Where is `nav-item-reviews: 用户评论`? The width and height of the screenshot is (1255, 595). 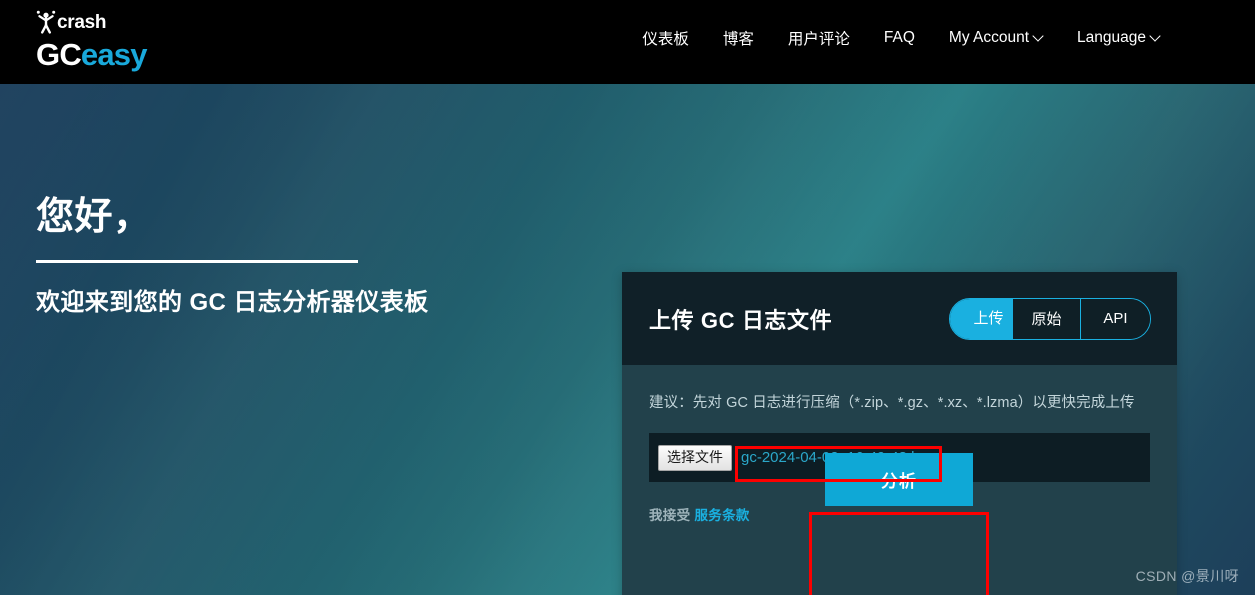 nav-item-reviews: 用户评论 is located at coordinates (819, 38).